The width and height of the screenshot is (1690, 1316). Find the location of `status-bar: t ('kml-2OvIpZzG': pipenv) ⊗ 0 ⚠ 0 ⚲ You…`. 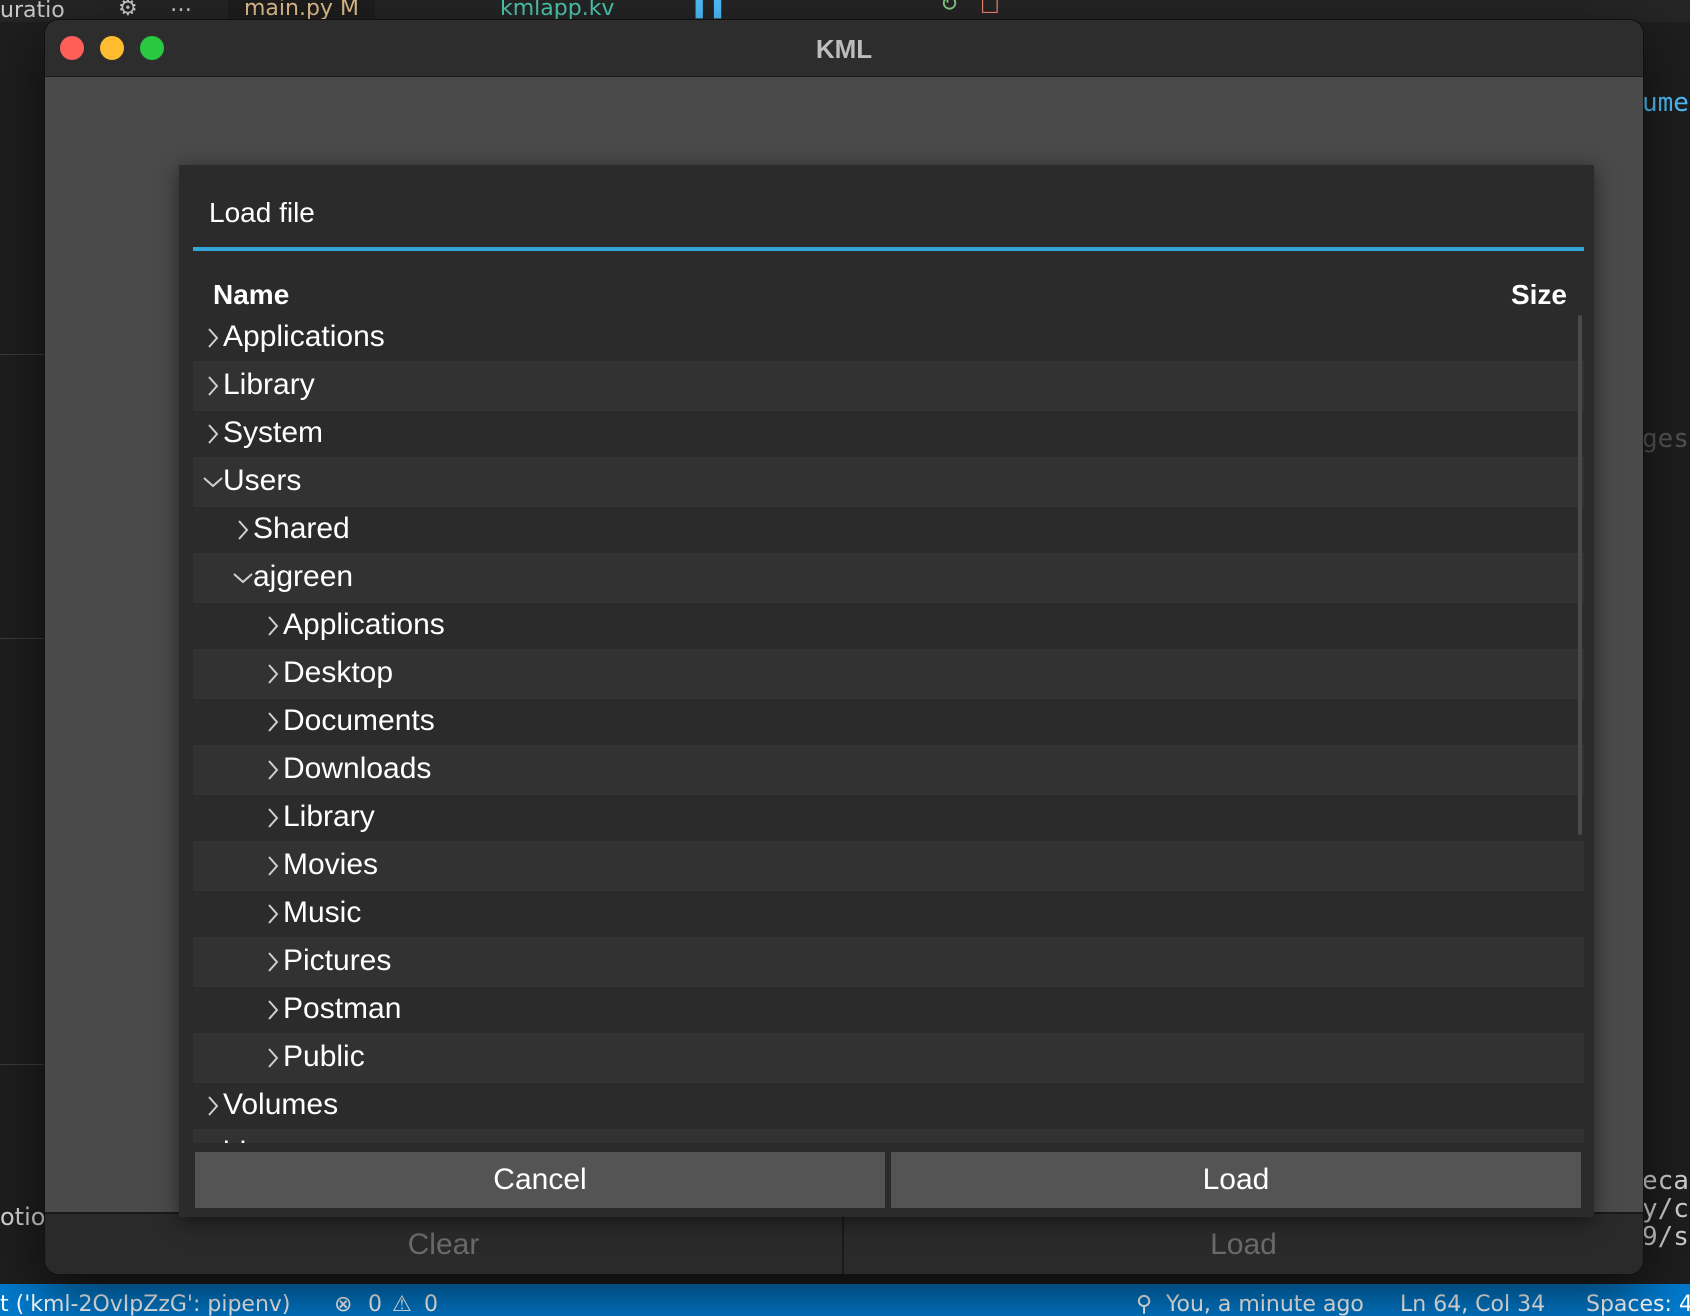

status-bar: t ('kml-2OvIpZzG': pipenv) ⊗ 0 ⚠ 0 ⚲ You… is located at coordinates (845, 1300).